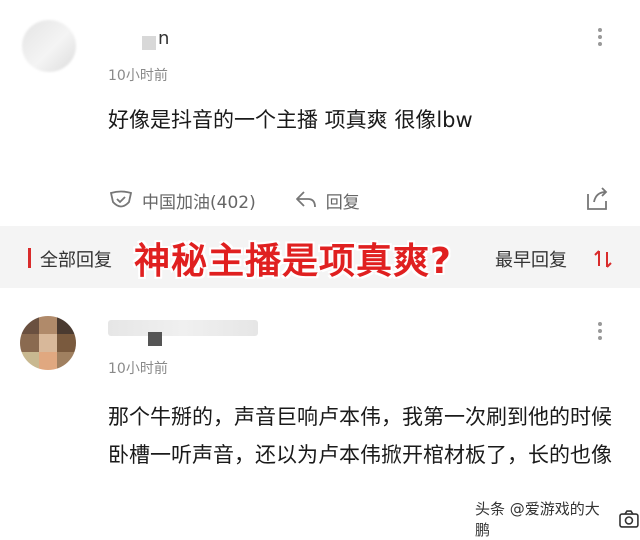 The height and width of the screenshot is (540, 640). What do you see at coordinates (343, 200) in the screenshot?
I see `reply-button: 回复` at bounding box center [343, 200].